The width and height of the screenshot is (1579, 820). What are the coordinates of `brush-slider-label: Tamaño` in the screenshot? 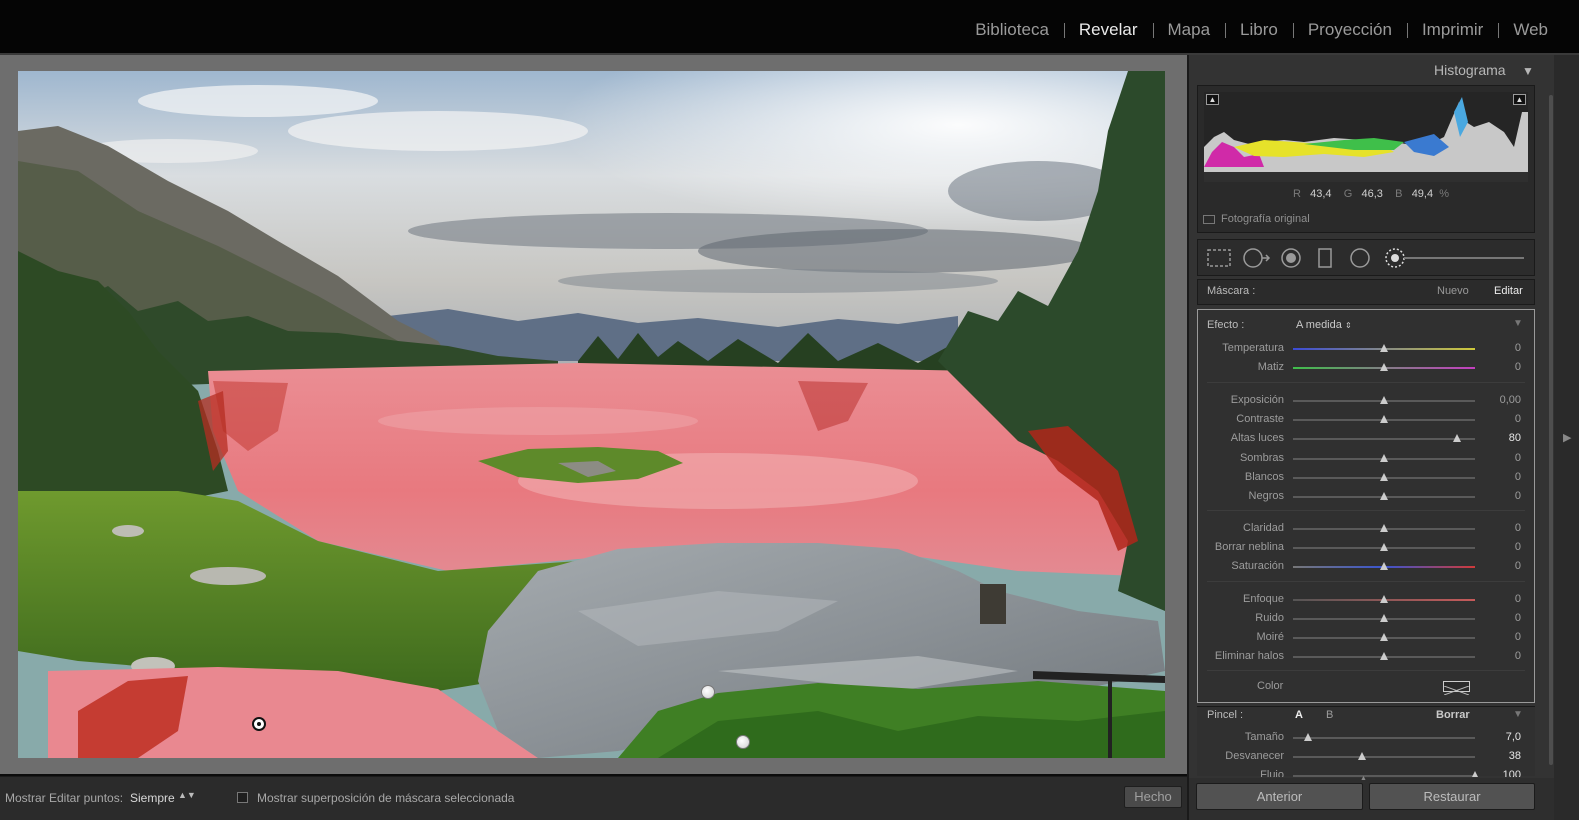 It's located at (1264, 737).